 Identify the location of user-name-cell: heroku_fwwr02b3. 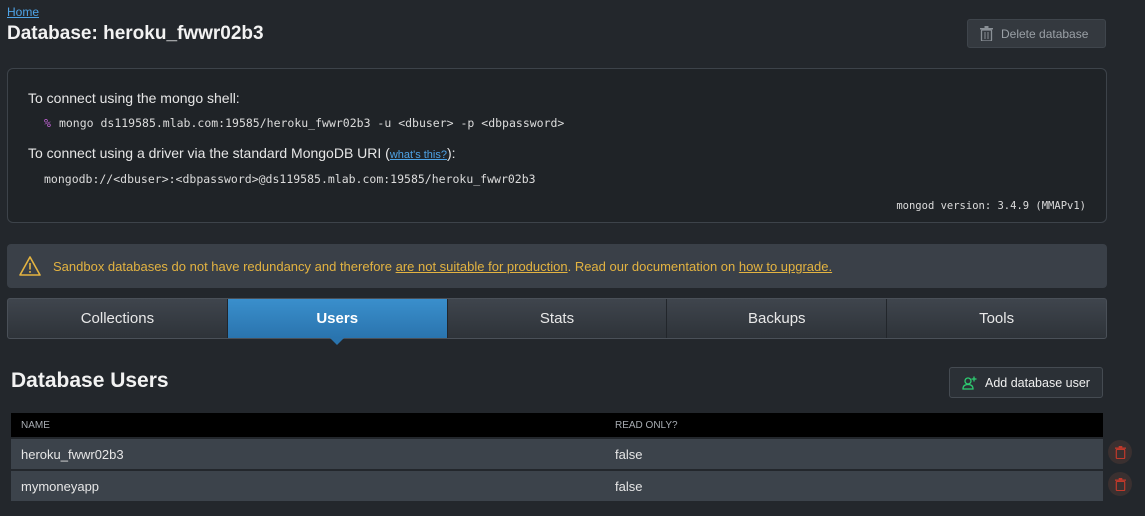
(308, 454).